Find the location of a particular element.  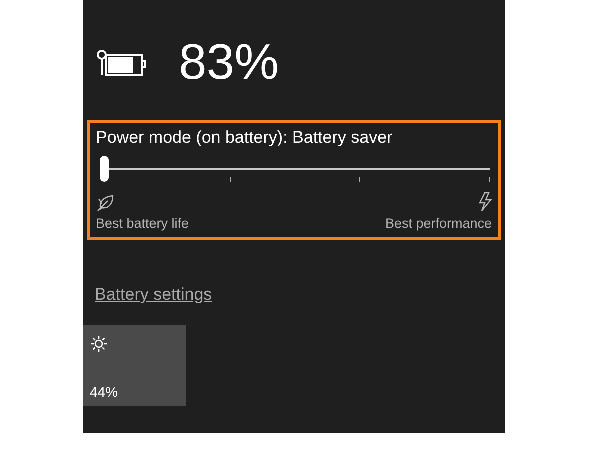

sun-icon is located at coordinates (99, 344).